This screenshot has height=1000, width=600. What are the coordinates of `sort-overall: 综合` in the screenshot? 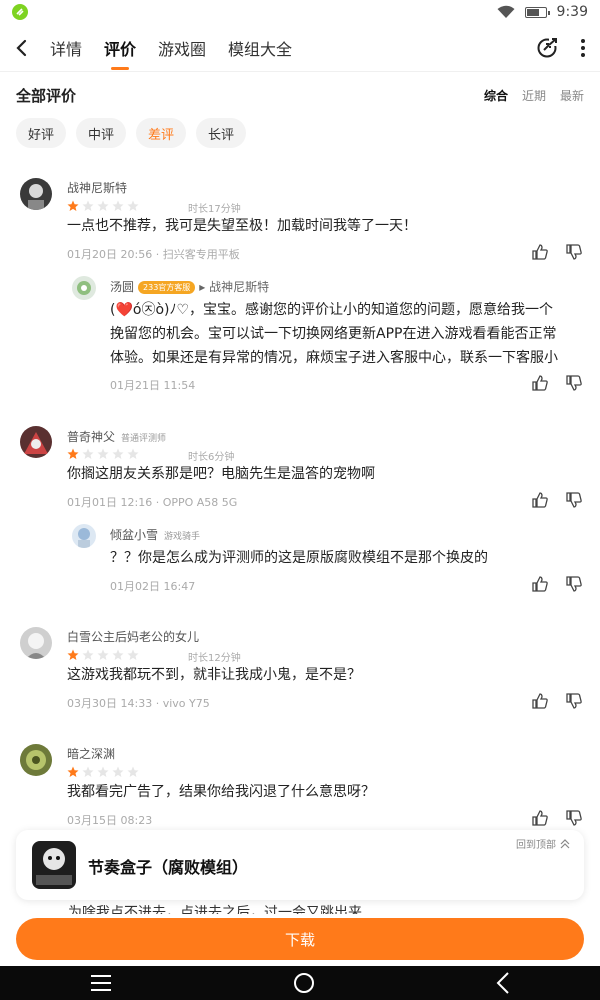 It's located at (496, 95).